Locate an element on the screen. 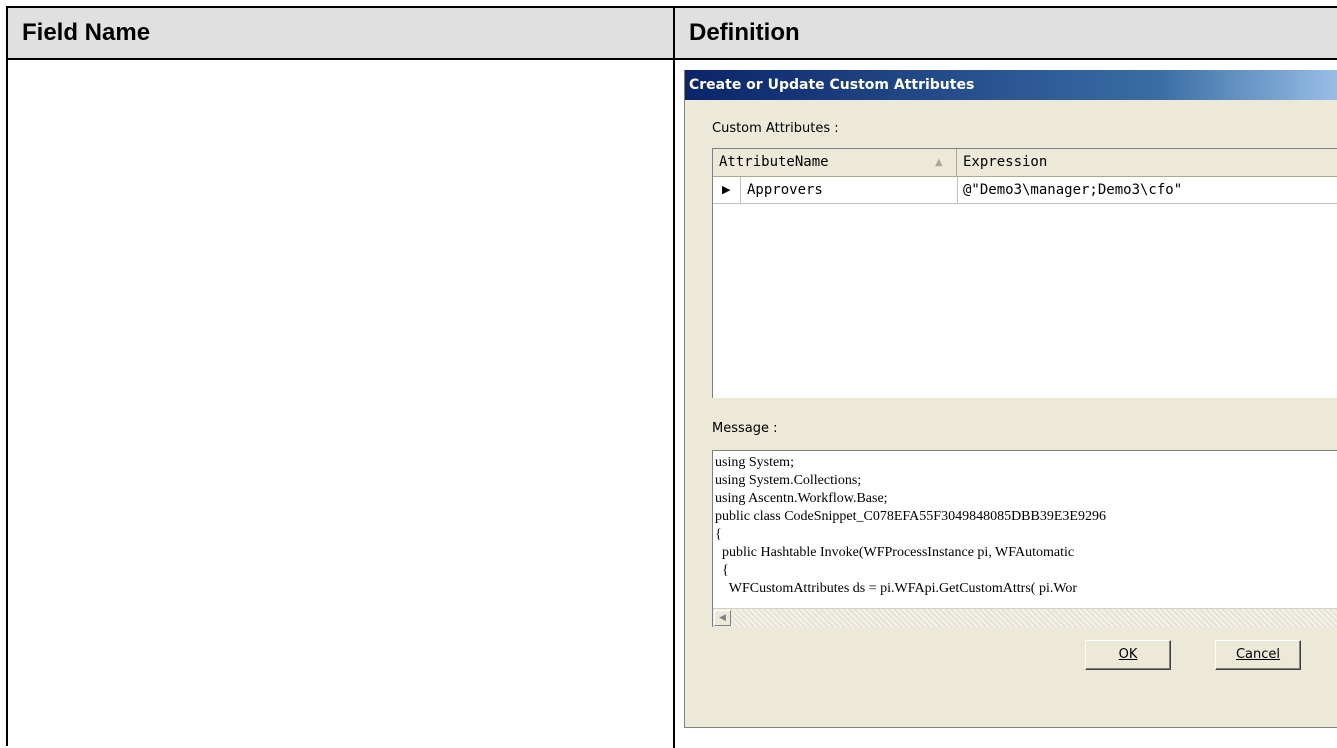  header-field-name: Field Name is located at coordinates (86, 32).